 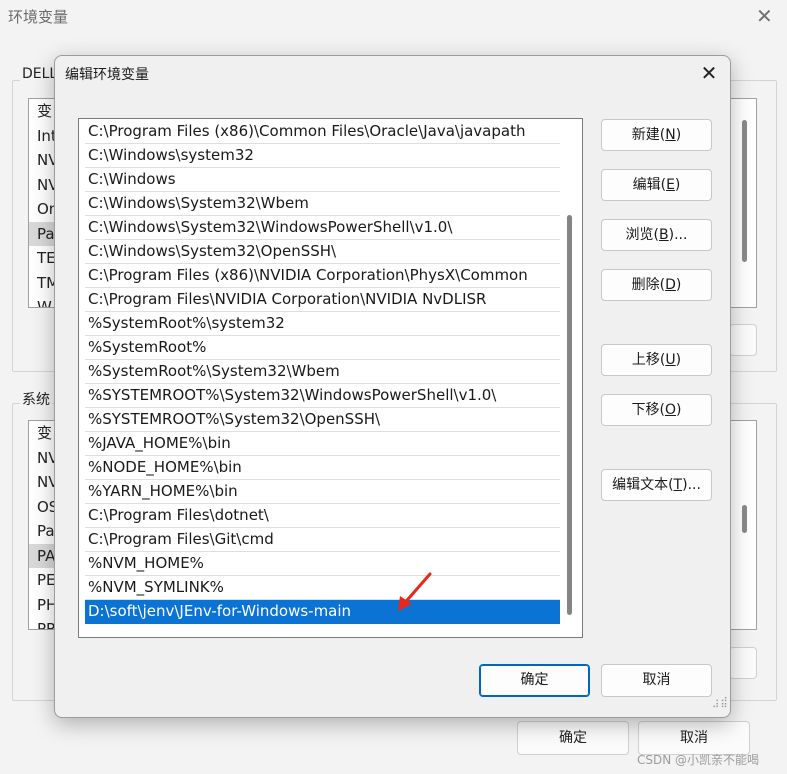 I want to click on delete-button-key: D, so click(x=670, y=285).